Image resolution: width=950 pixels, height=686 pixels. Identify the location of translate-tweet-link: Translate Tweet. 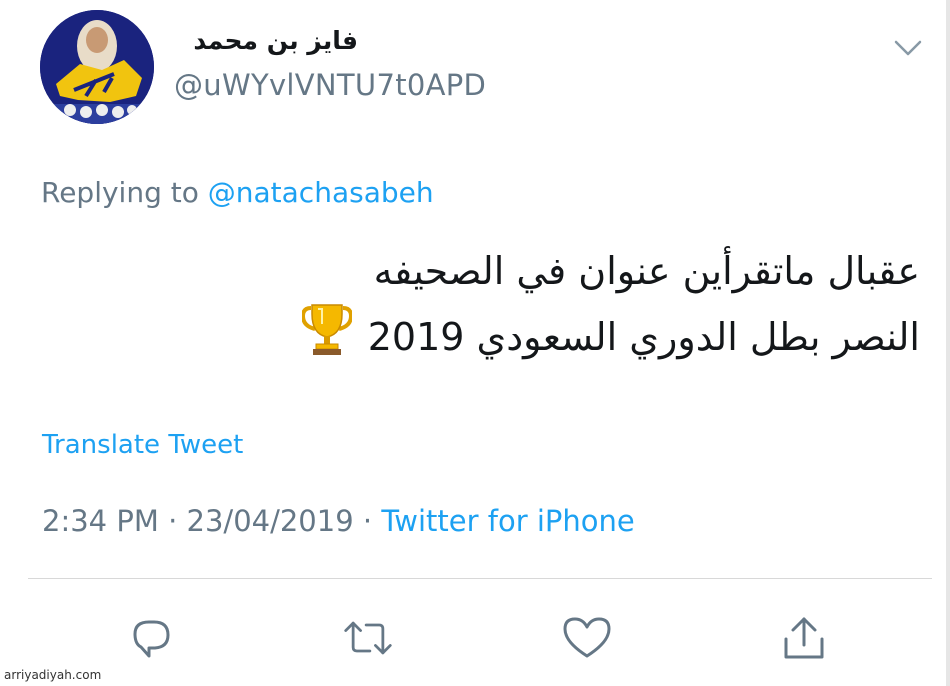
(142, 445).